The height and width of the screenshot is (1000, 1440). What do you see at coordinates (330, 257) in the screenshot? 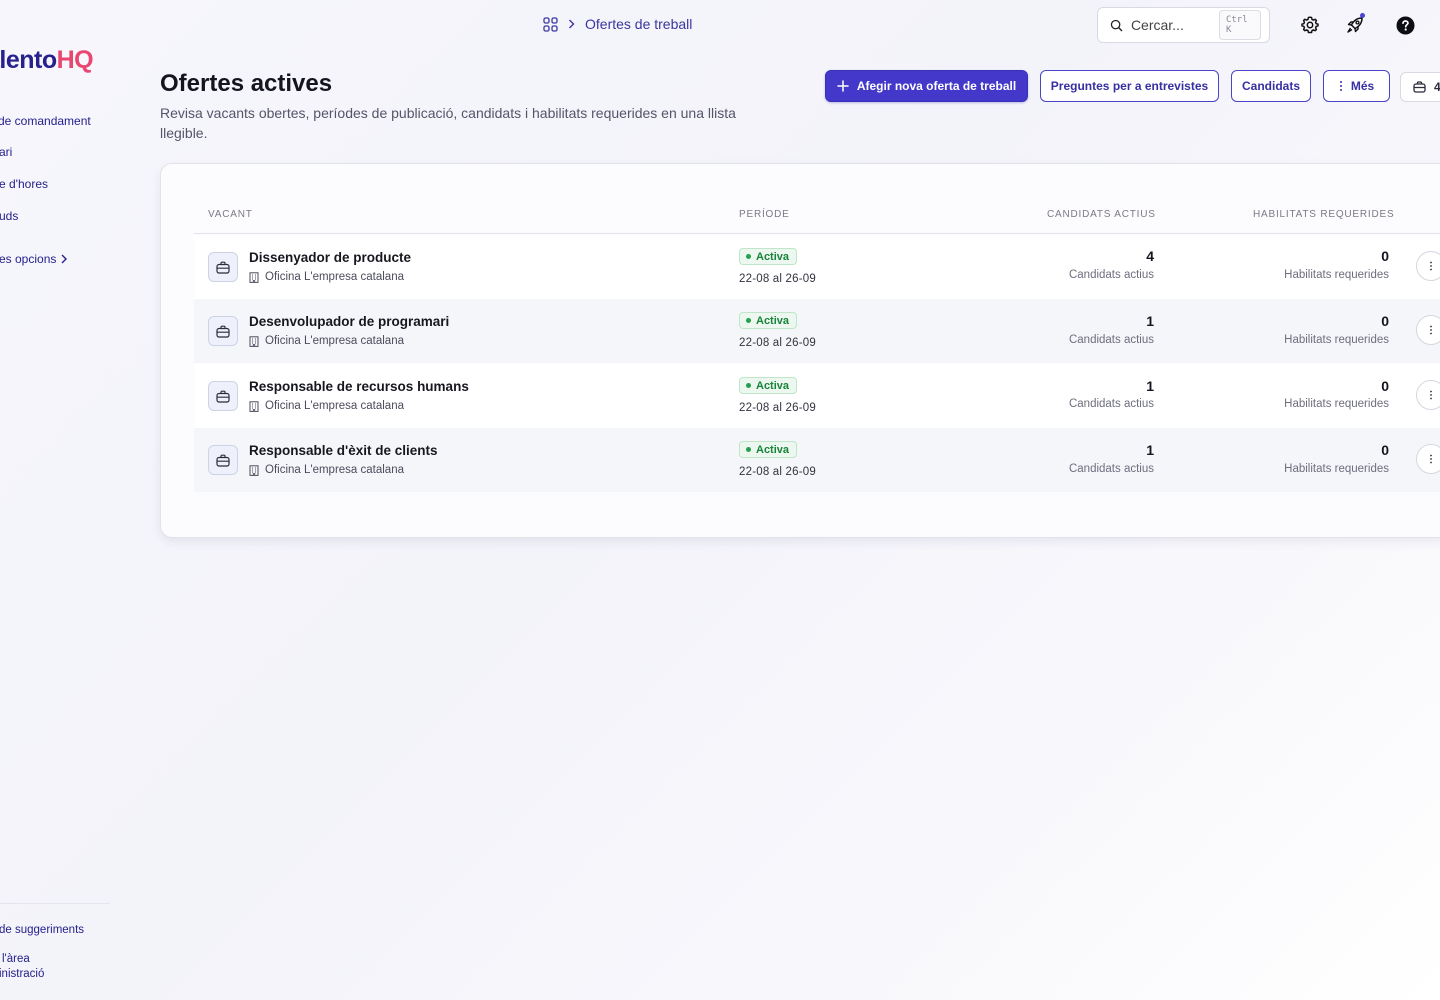
I see `job-title: Dissenyador de producte` at bounding box center [330, 257].